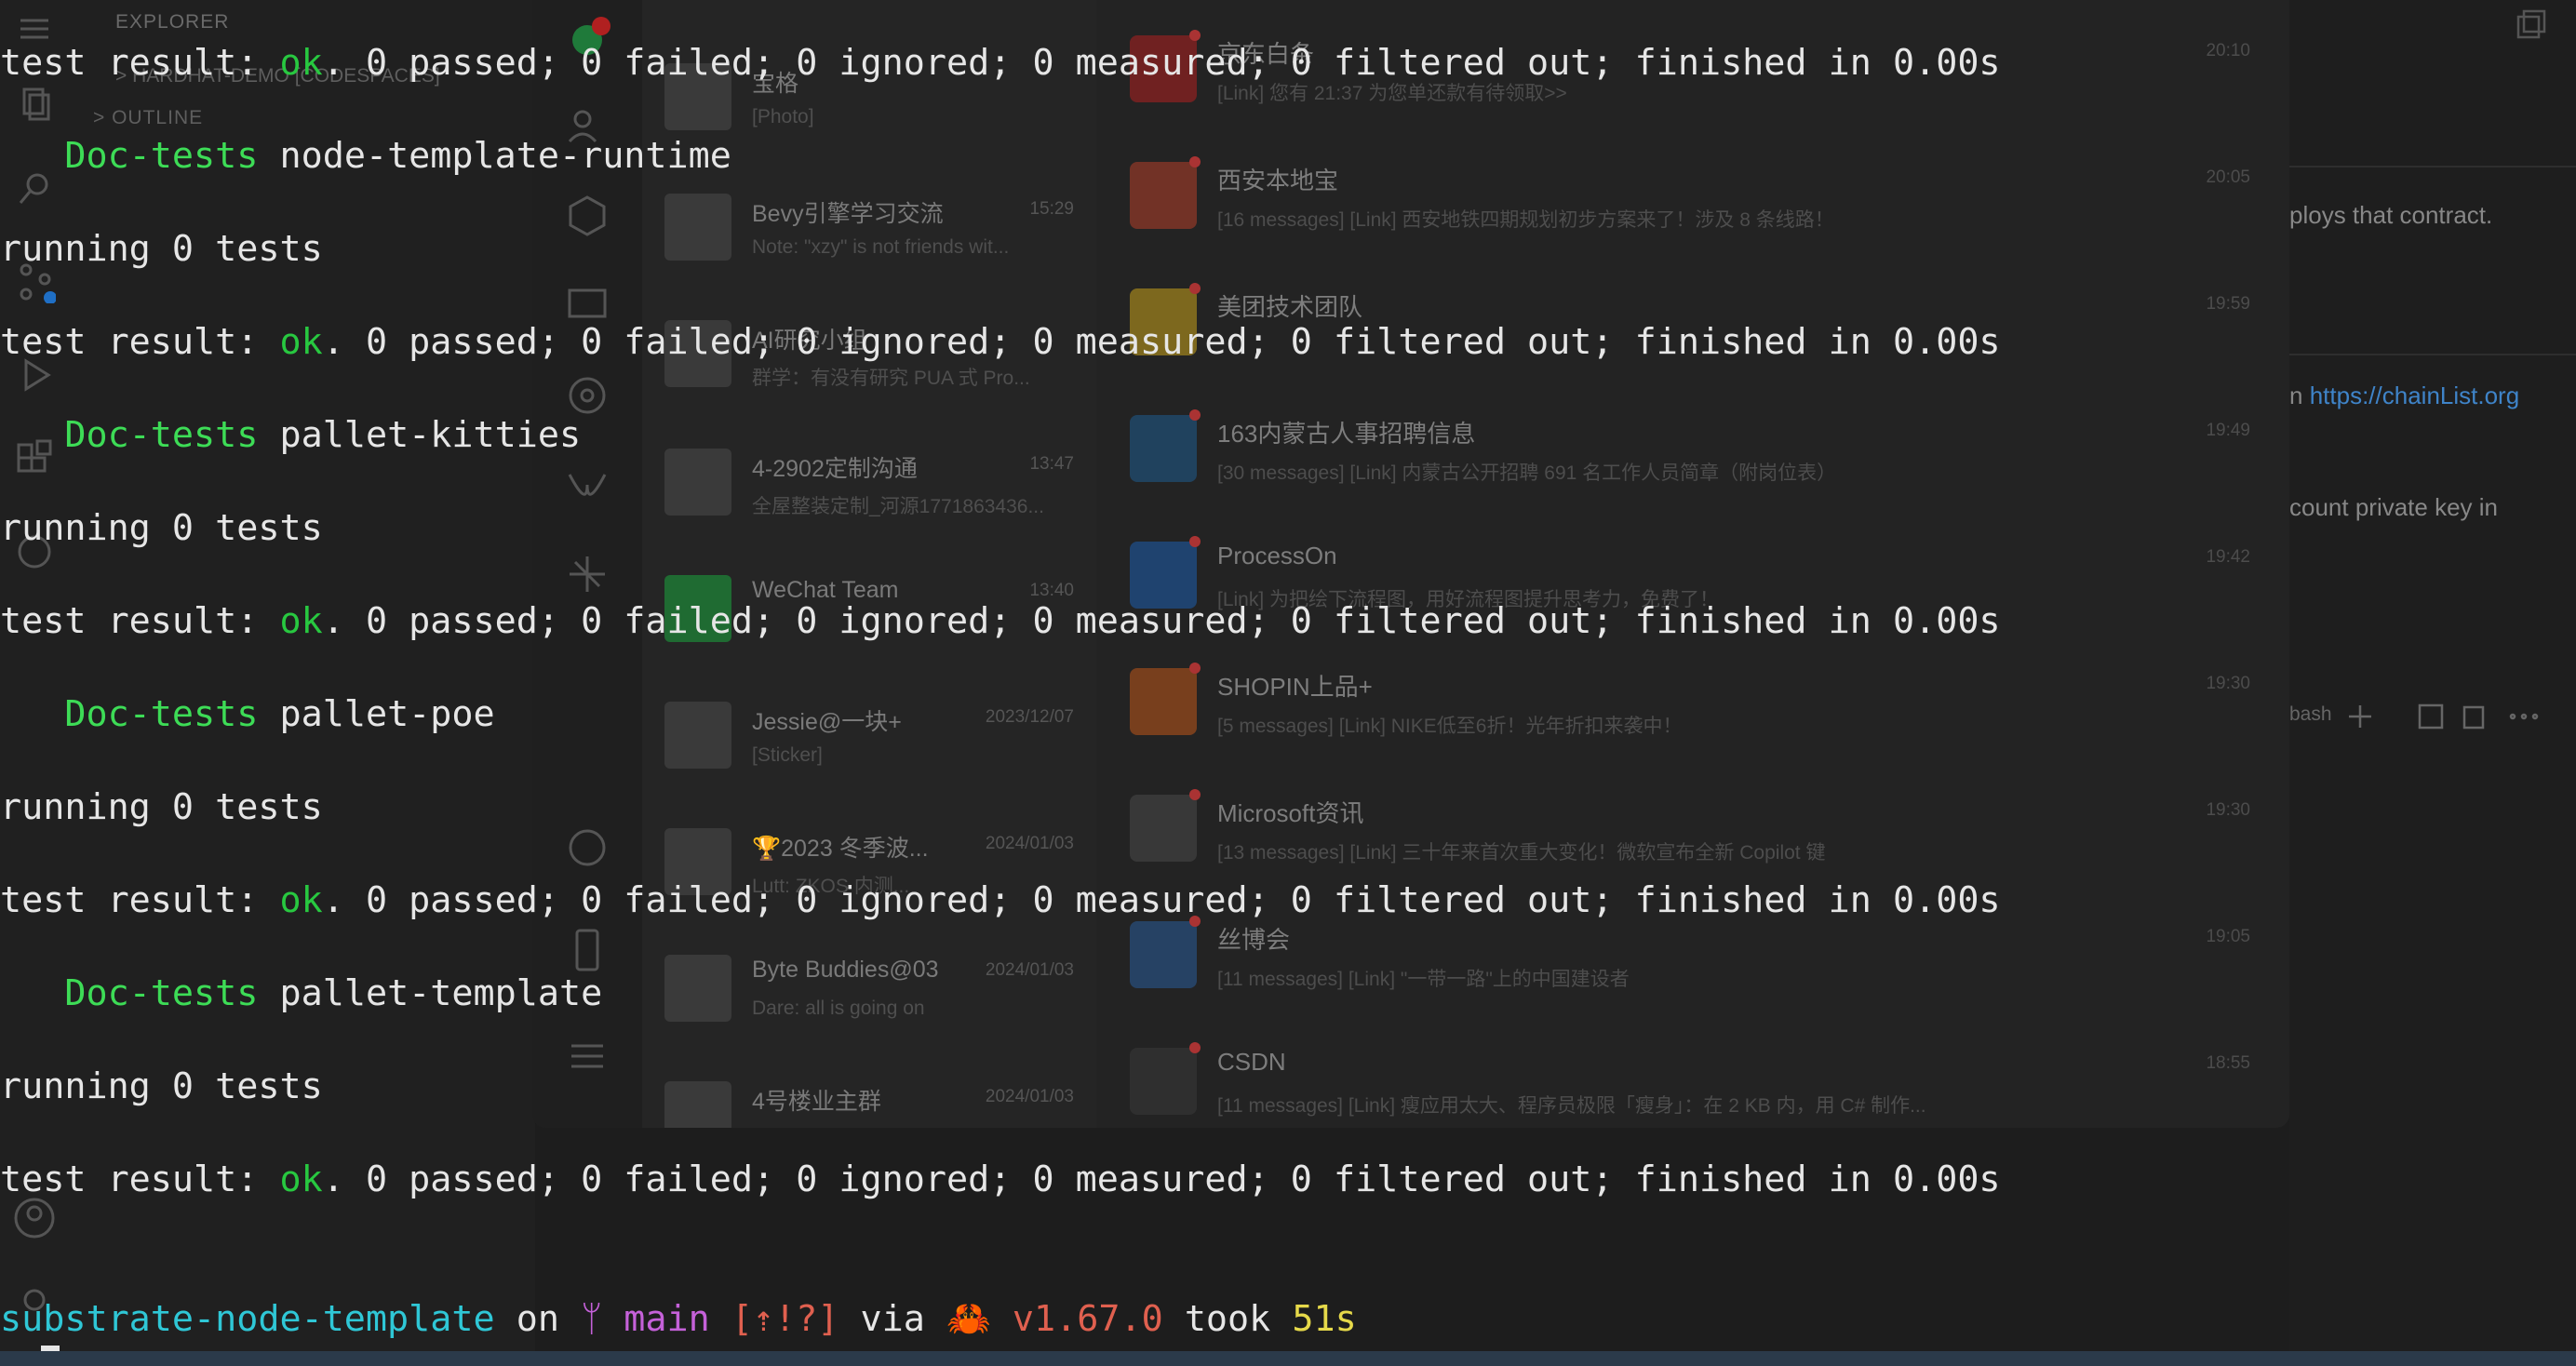  Describe the element at coordinates (248, 1319) in the screenshot. I see `prompt-directory: substrate-node-template` at that location.